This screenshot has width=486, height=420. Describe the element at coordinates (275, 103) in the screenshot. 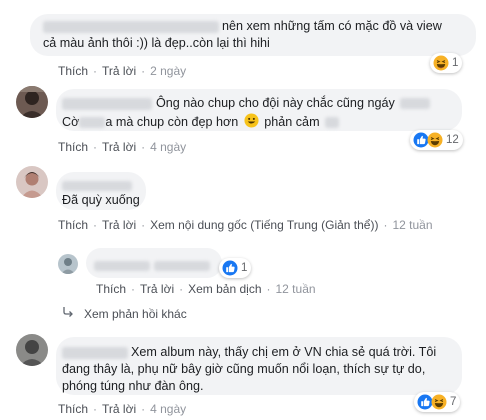

I see `comment-text-line: Ông nào chup cho đội này chắc cũng ngáy` at that location.